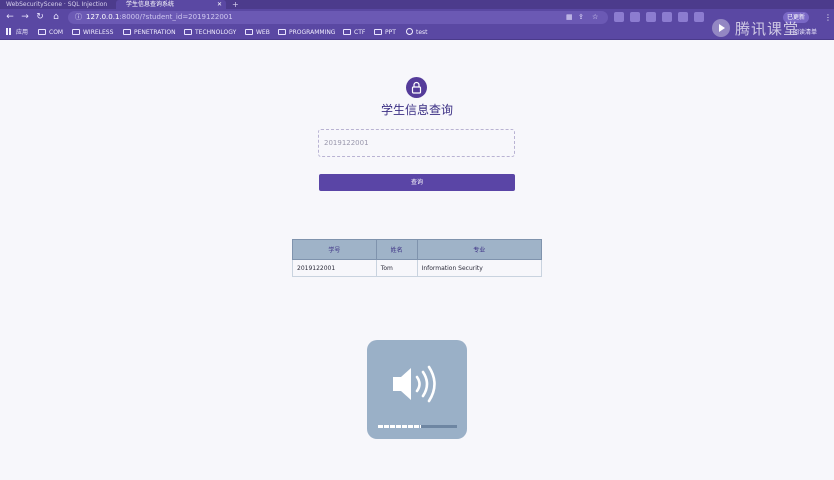  What do you see at coordinates (417, 182) in the screenshot?
I see `query-button: 查询` at bounding box center [417, 182].